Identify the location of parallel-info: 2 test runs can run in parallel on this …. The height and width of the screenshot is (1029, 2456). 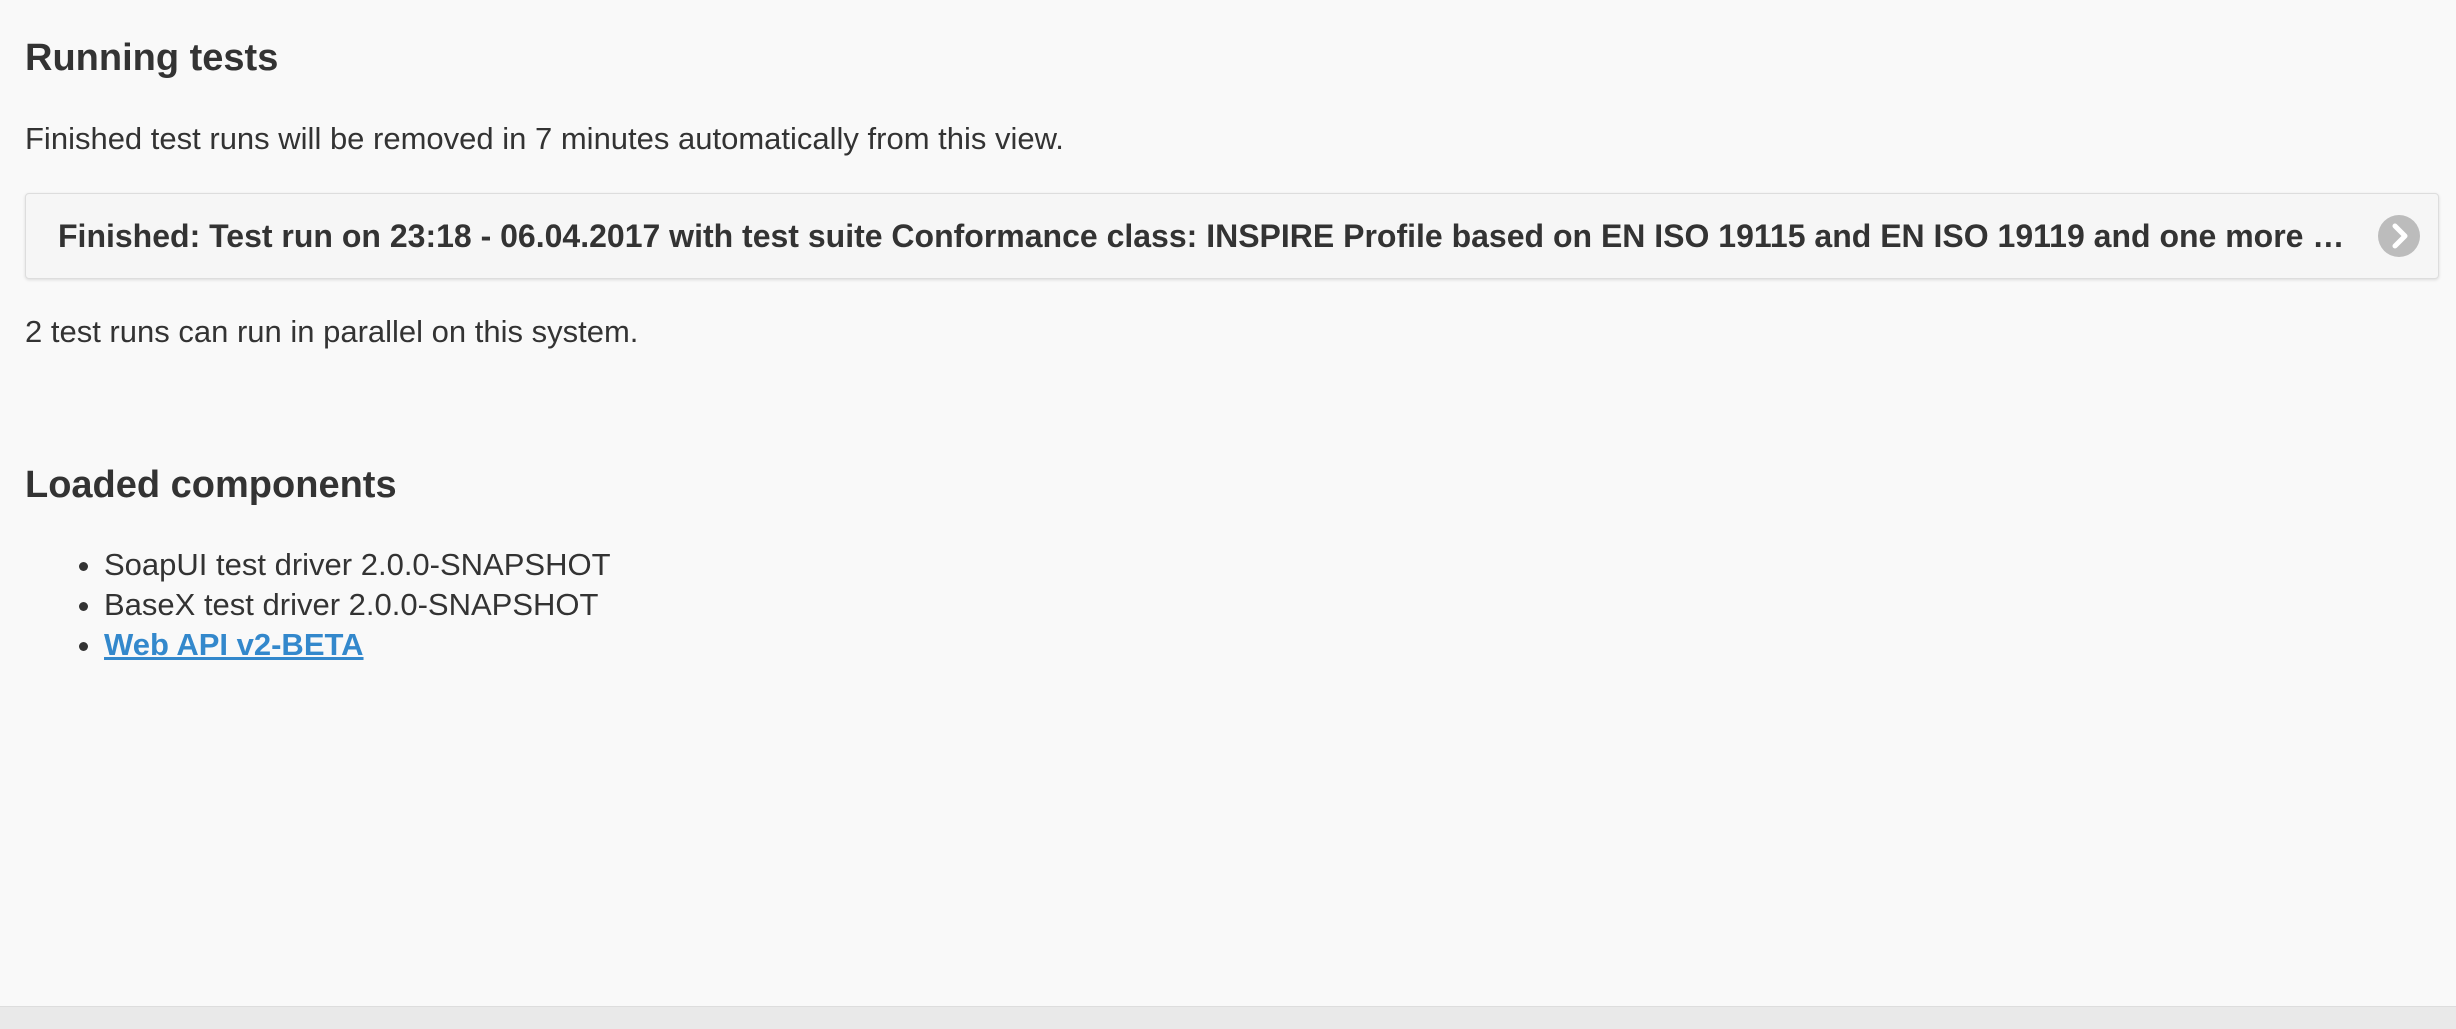
(332, 331).